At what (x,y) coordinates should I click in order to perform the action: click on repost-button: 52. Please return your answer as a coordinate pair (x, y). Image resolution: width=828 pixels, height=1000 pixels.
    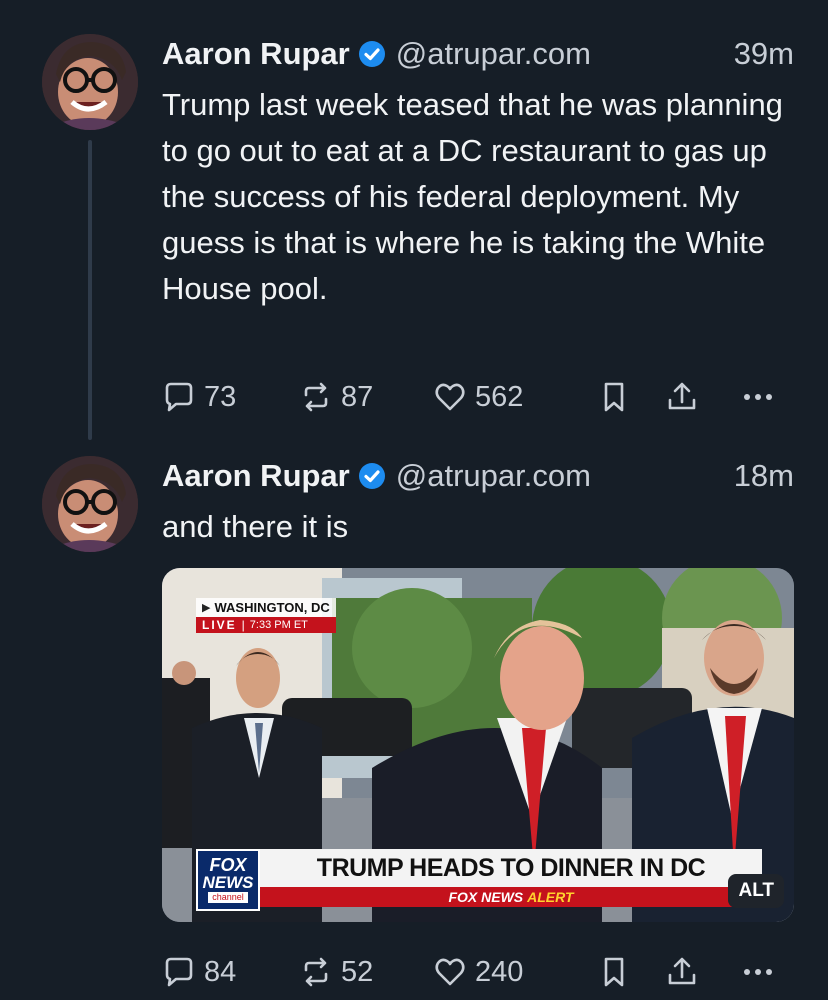
    Looking at the image, I should click on (366, 972).